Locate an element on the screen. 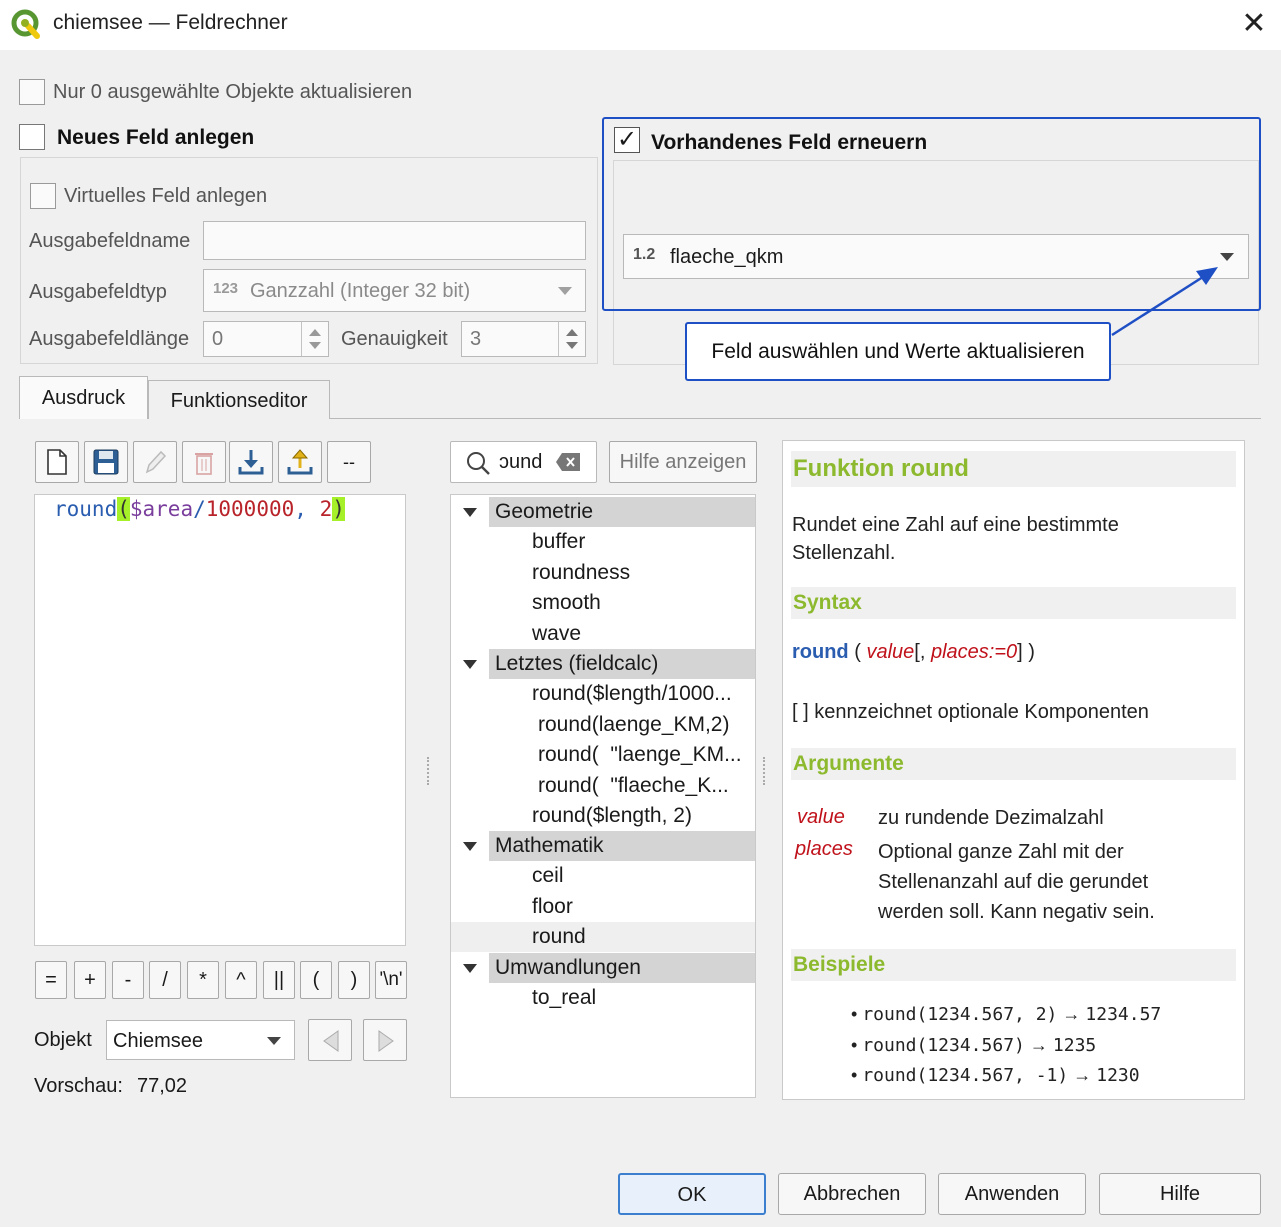  delete-icon is located at coordinates (204, 462).